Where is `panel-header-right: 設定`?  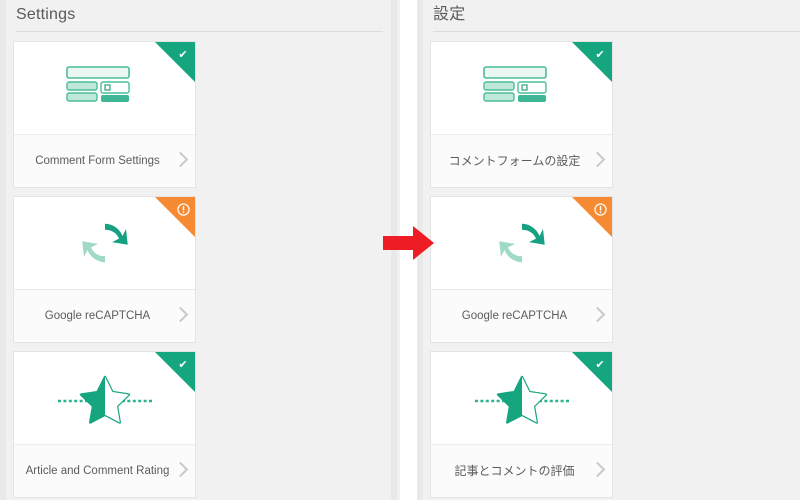 panel-header-right: 設定 is located at coordinates (611, 17).